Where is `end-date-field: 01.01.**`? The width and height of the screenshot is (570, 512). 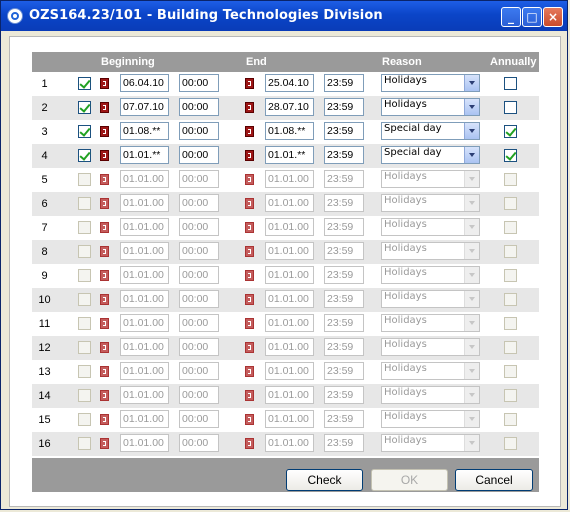 end-date-field: 01.01.** is located at coordinates (289, 155).